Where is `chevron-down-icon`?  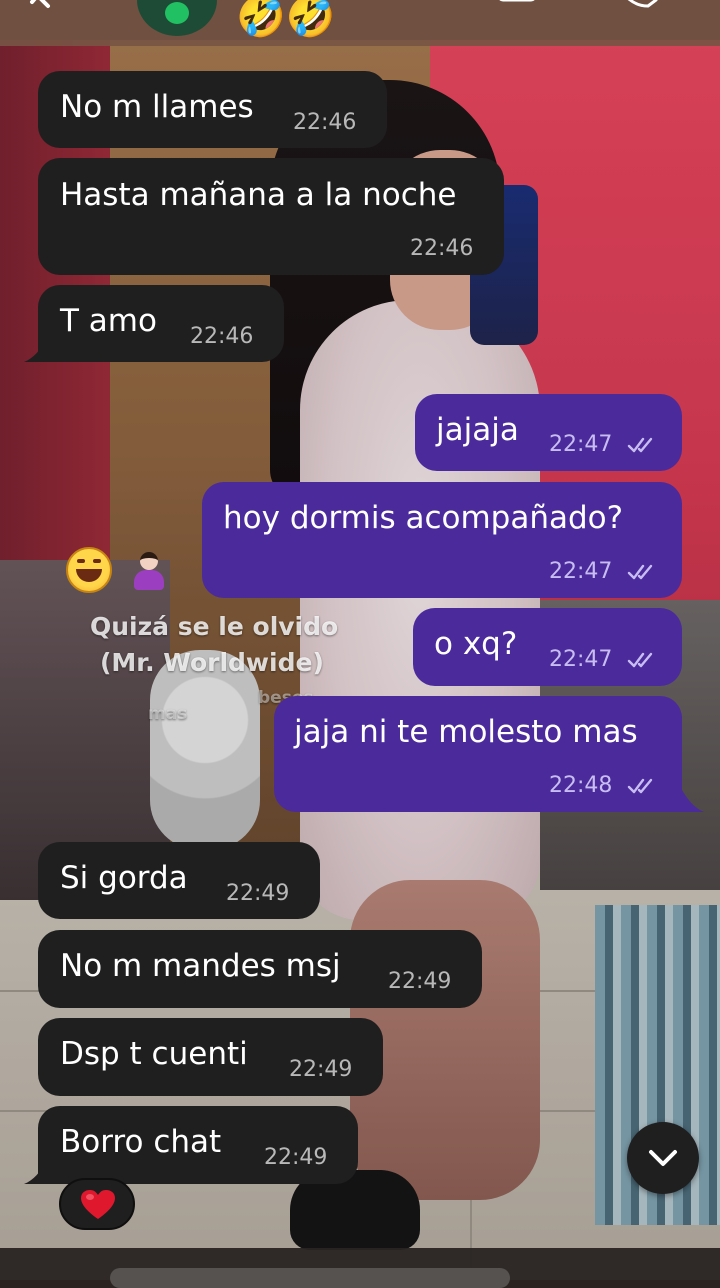
chevron-down-icon is located at coordinates (663, 1158).